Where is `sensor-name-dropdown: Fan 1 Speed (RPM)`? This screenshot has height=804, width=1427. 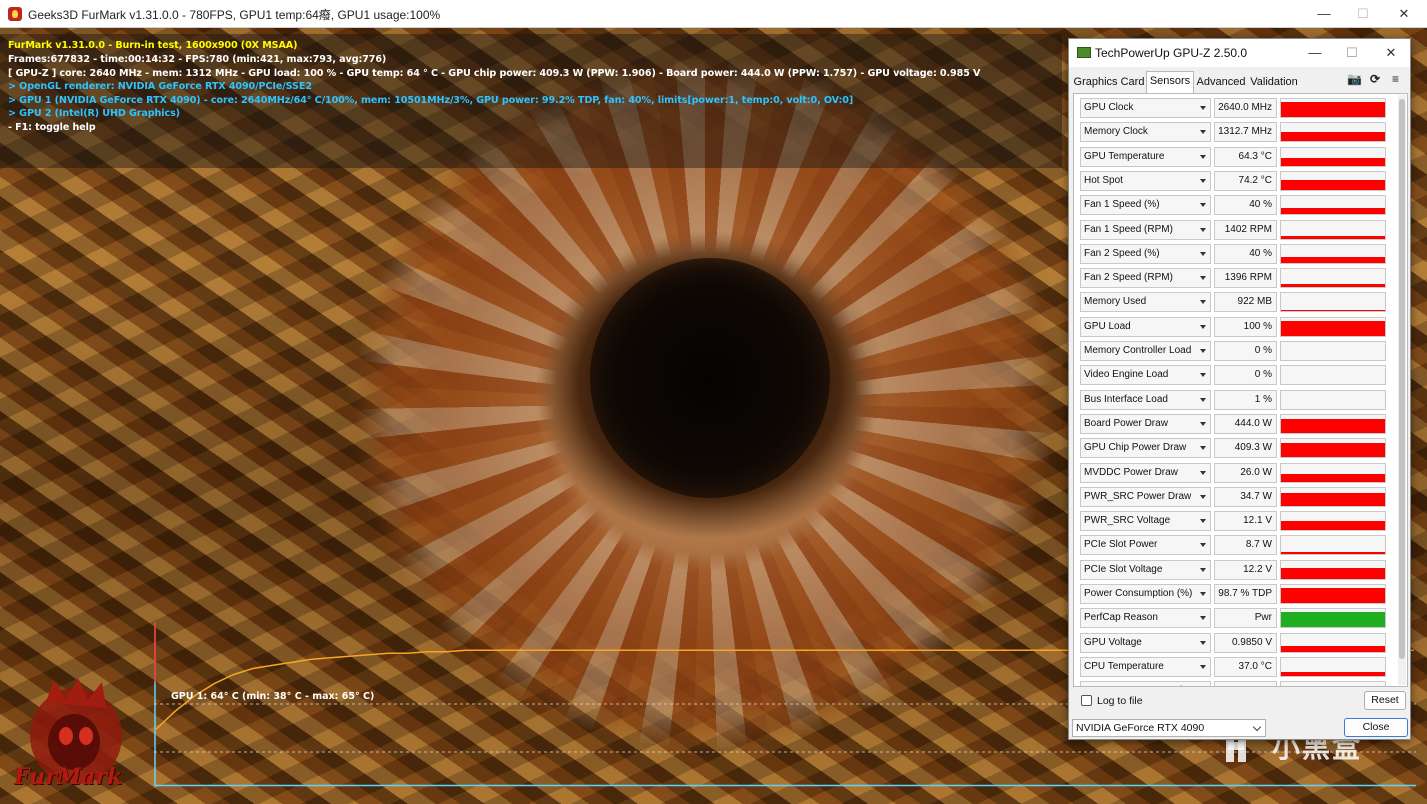
sensor-name-dropdown: Fan 1 Speed (RPM) is located at coordinates (1145, 229).